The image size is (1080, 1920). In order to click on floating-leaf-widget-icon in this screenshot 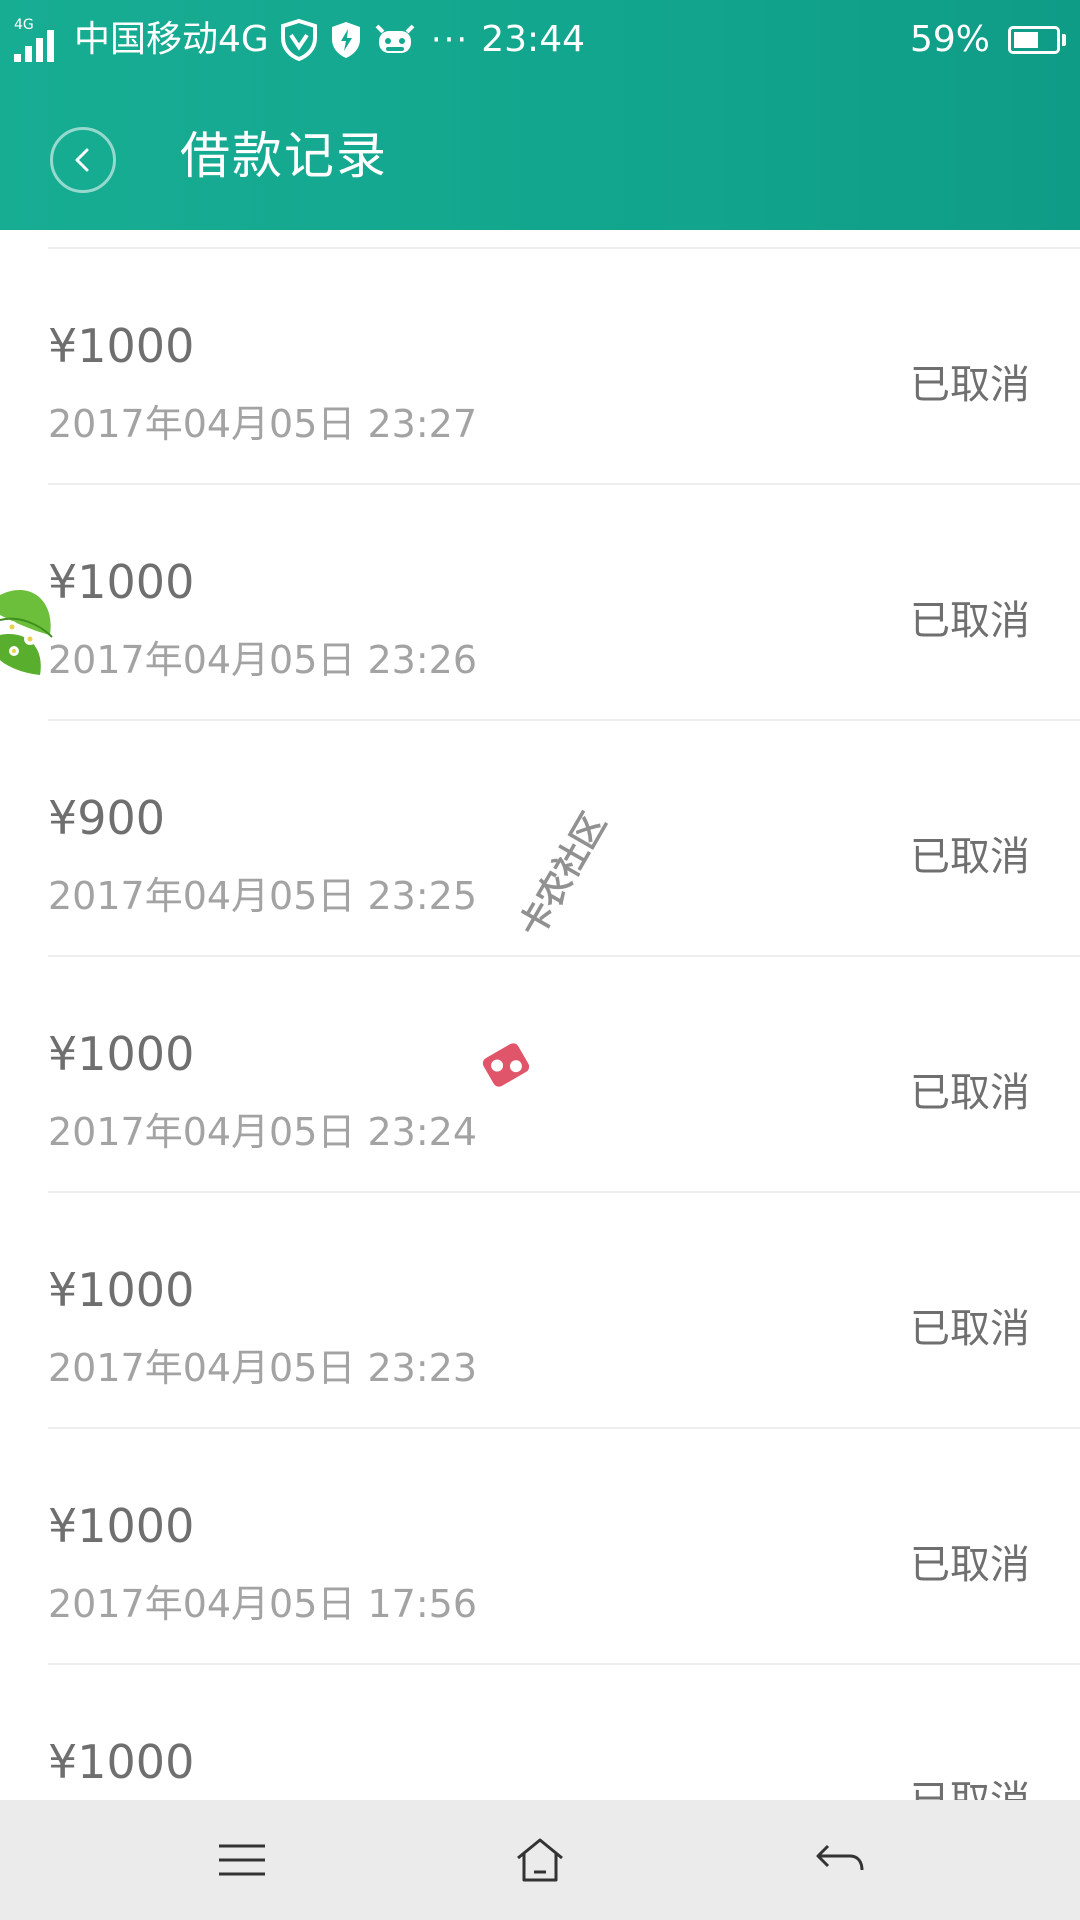, I will do `click(32, 635)`.